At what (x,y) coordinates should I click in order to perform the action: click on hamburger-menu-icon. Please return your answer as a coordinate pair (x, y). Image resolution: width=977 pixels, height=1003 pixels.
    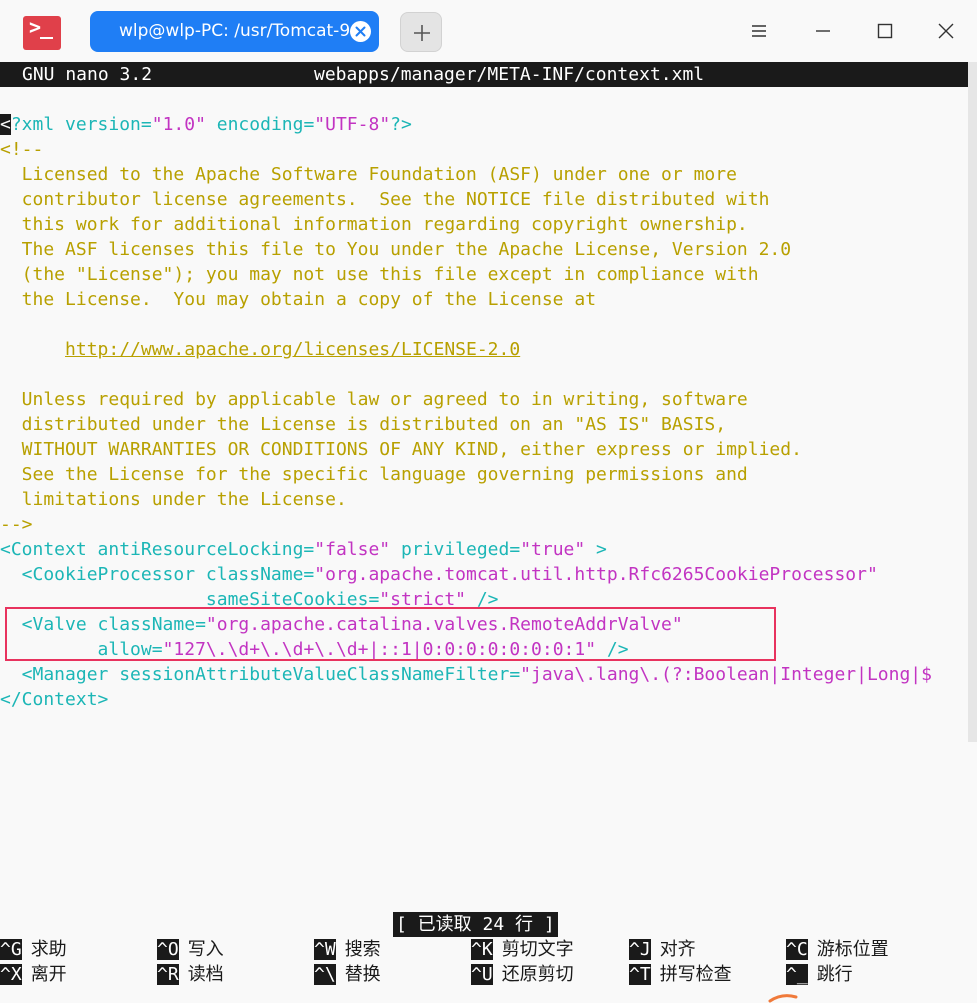
    Looking at the image, I should click on (759, 31).